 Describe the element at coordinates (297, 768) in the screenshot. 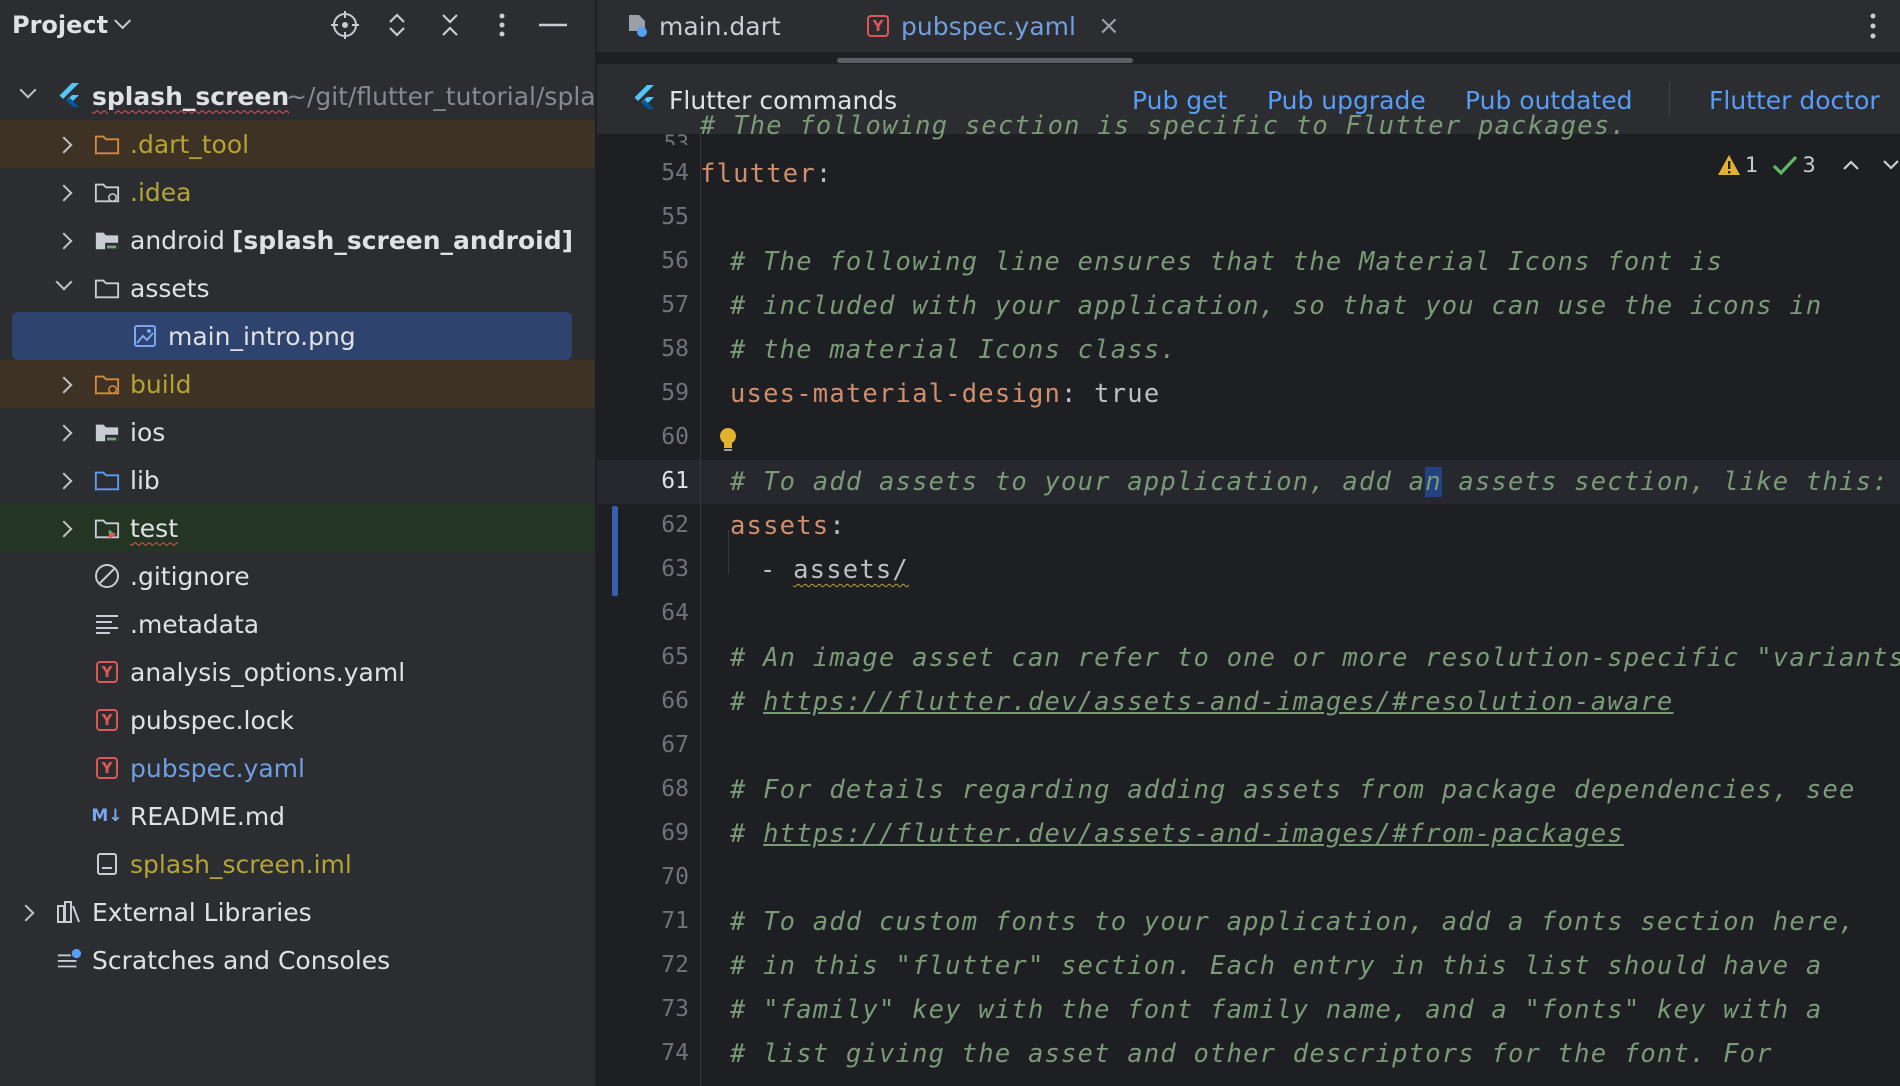

I see `tree-item-pubspec-yaml: Y pubspec.yaml` at that location.